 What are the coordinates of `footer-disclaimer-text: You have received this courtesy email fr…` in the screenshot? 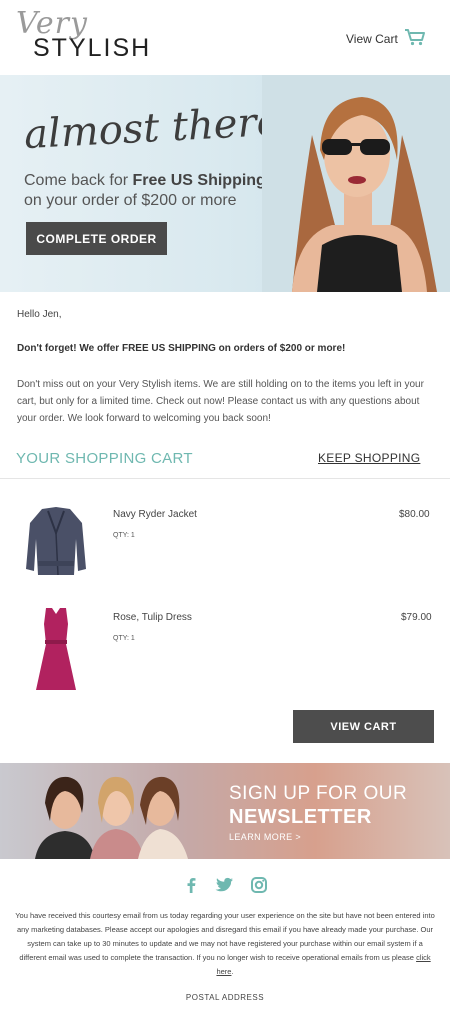 It's located at (225, 936).